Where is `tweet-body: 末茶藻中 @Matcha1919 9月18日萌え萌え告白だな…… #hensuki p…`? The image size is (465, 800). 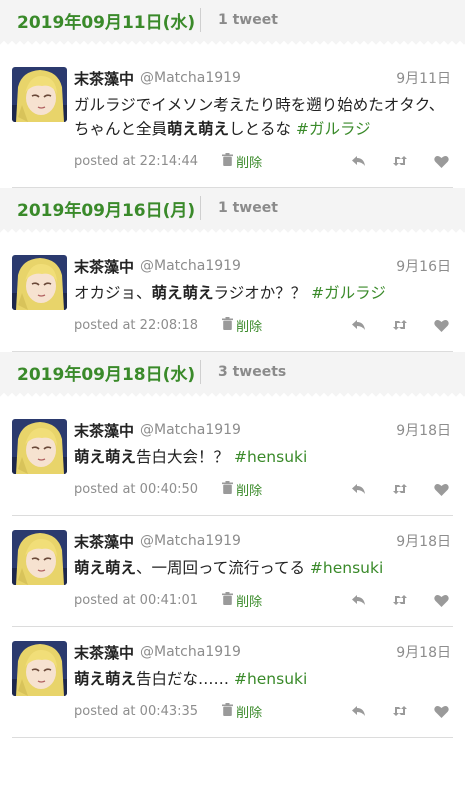 tweet-body: 末茶藻中 @Matcha1919 9月18日萌え萌え告白だな…… #hensuki p… is located at coordinates (263, 682).